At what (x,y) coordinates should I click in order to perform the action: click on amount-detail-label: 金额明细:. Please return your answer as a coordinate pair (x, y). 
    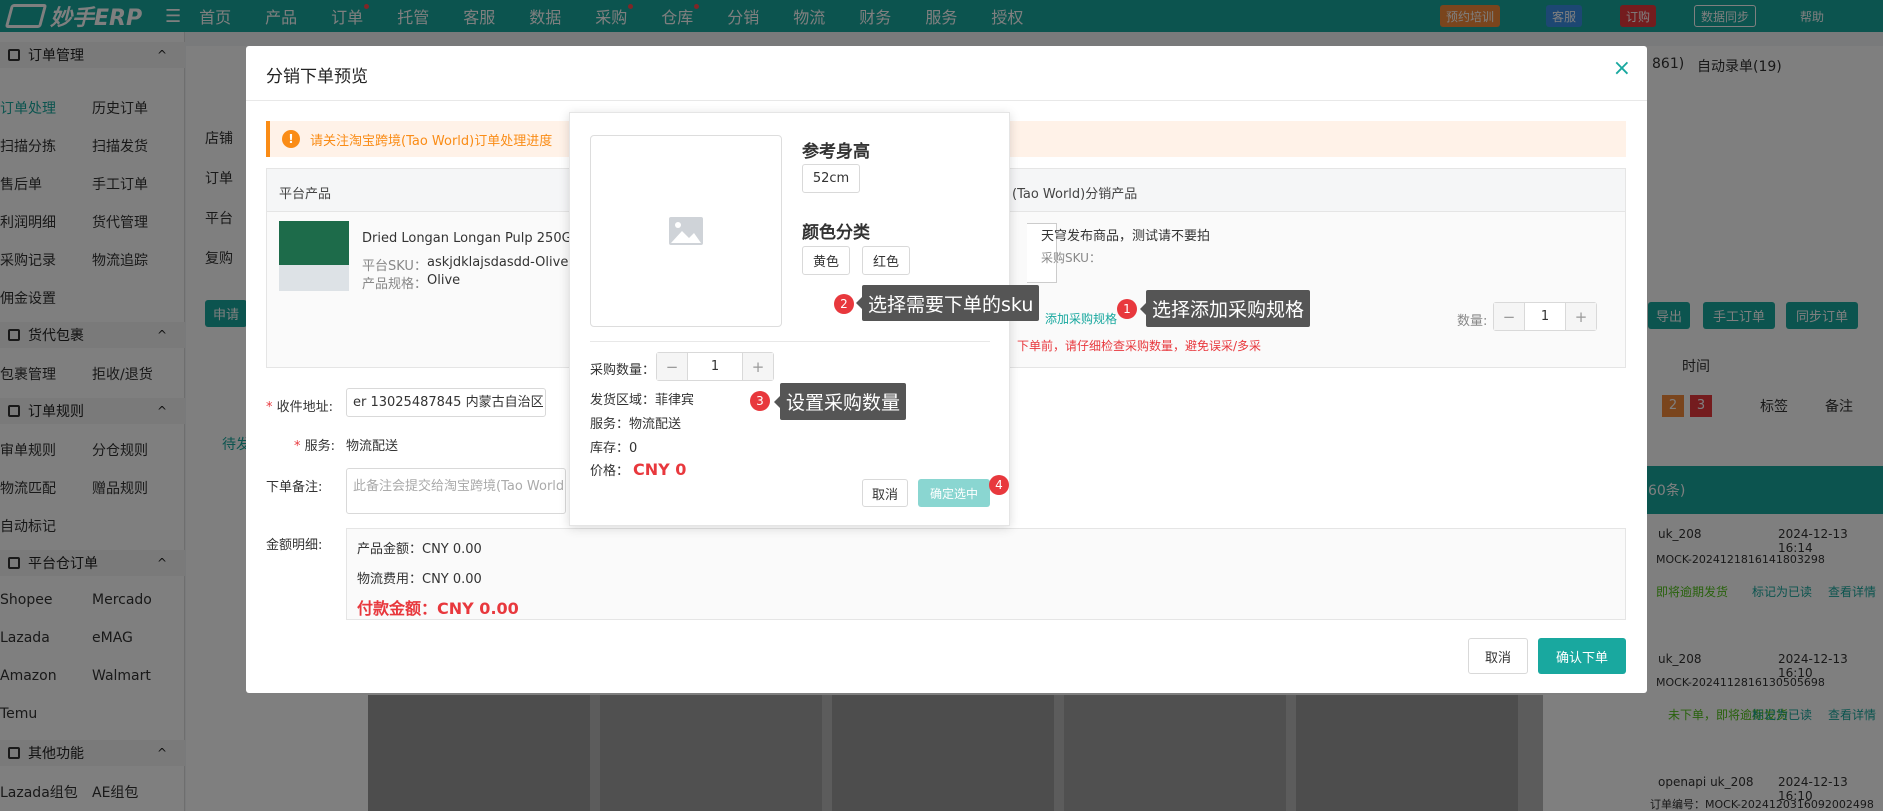
    Looking at the image, I should click on (294, 545).